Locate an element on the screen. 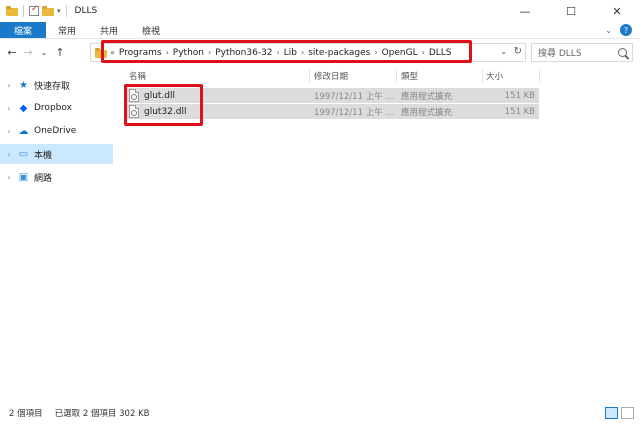 The width and height of the screenshot is (640, 424). nav-item-quick-access: › ★ 快速存取 is located at coordinates (56, 85).